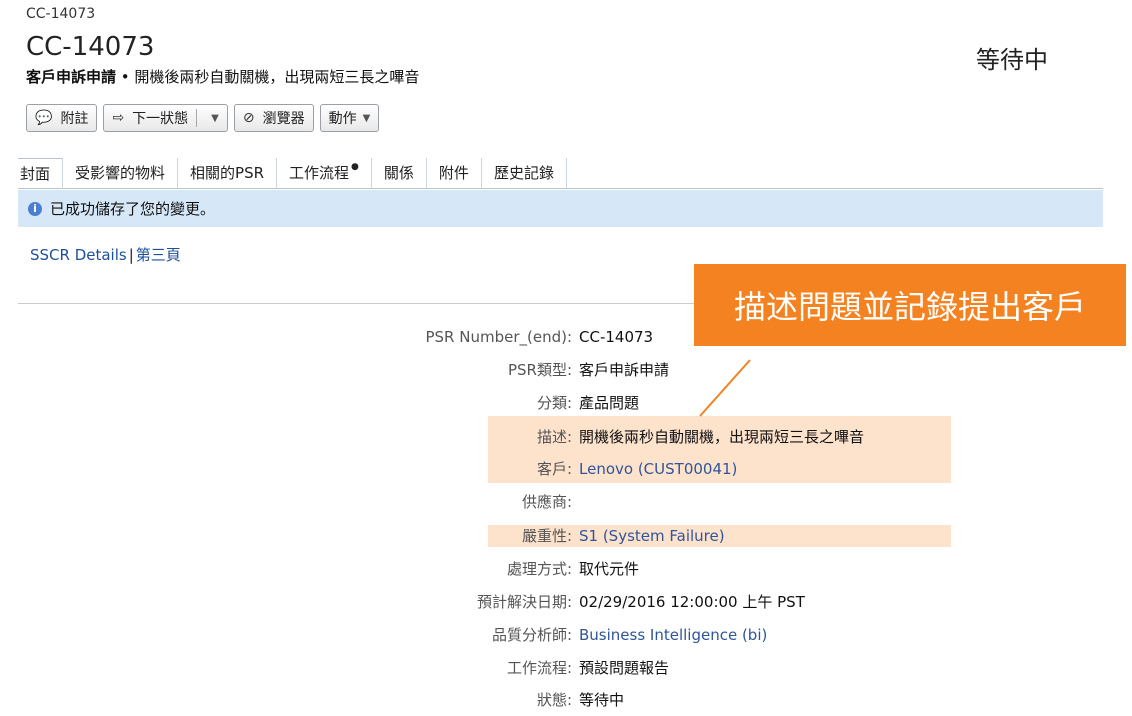 Image resolution: width=1132 pixels, height=716 pixels. What do you see at coordinates (652, 536) in the screenshot?
I see `severity-value: S1 (System Failure)` at bounding box center [652, 536].